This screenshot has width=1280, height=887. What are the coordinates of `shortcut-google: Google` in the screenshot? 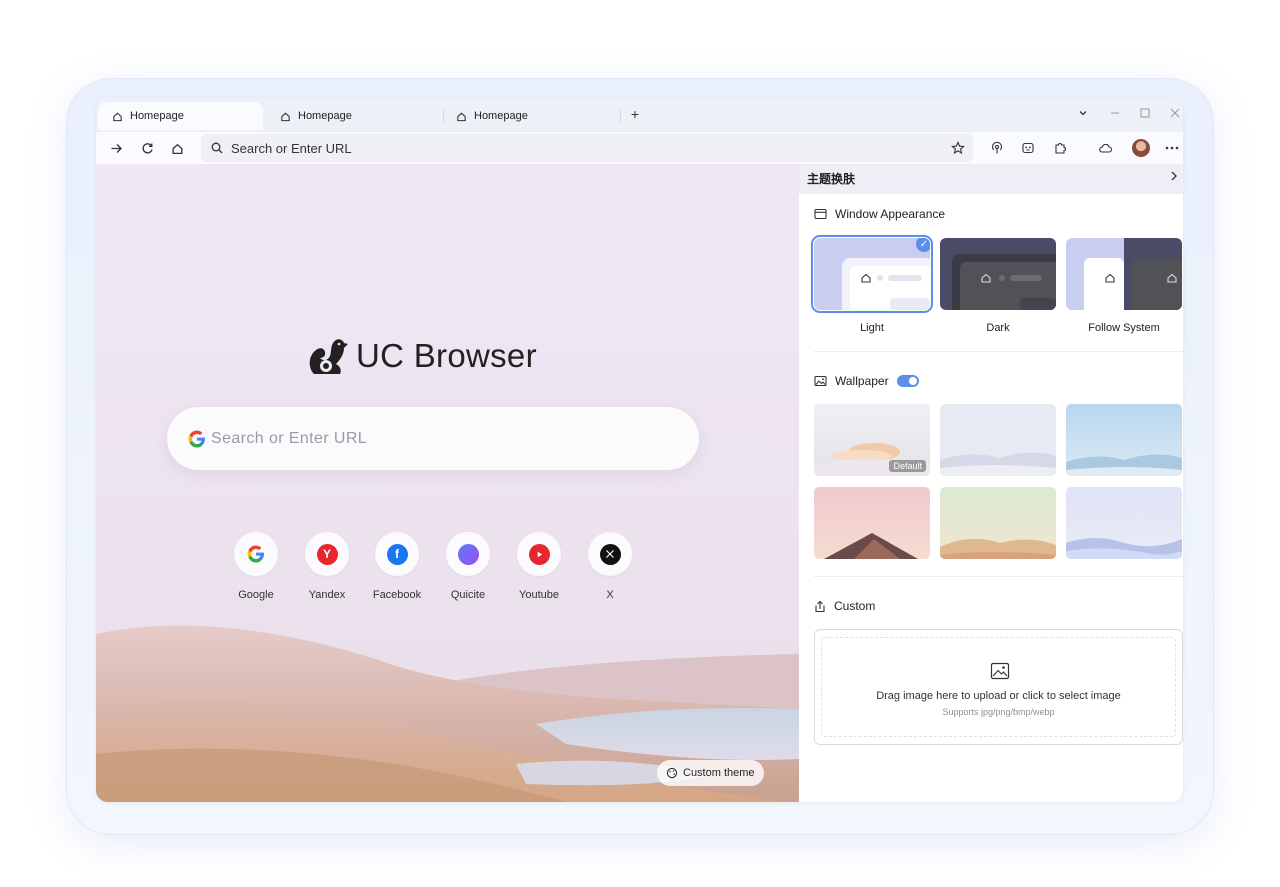 It's located at (256, 566).